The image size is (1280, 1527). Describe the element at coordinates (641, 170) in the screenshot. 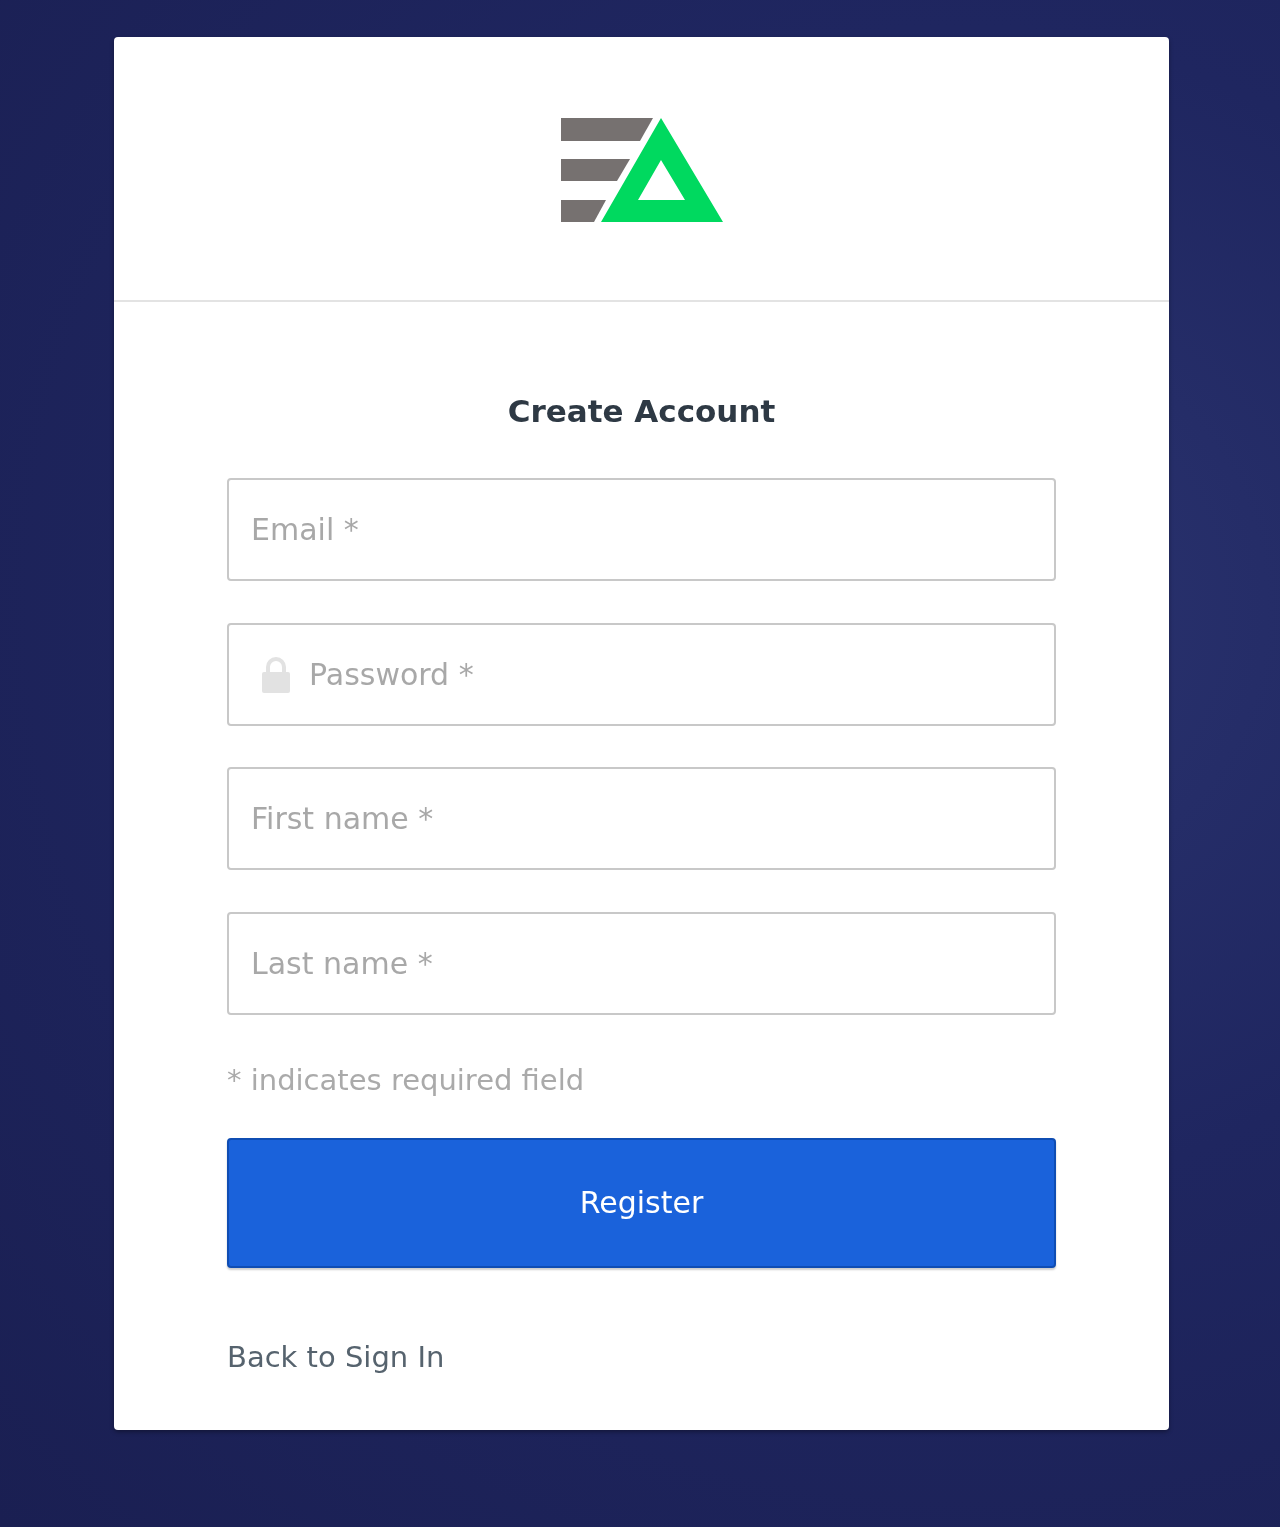

I see `logo-icon` at that location.